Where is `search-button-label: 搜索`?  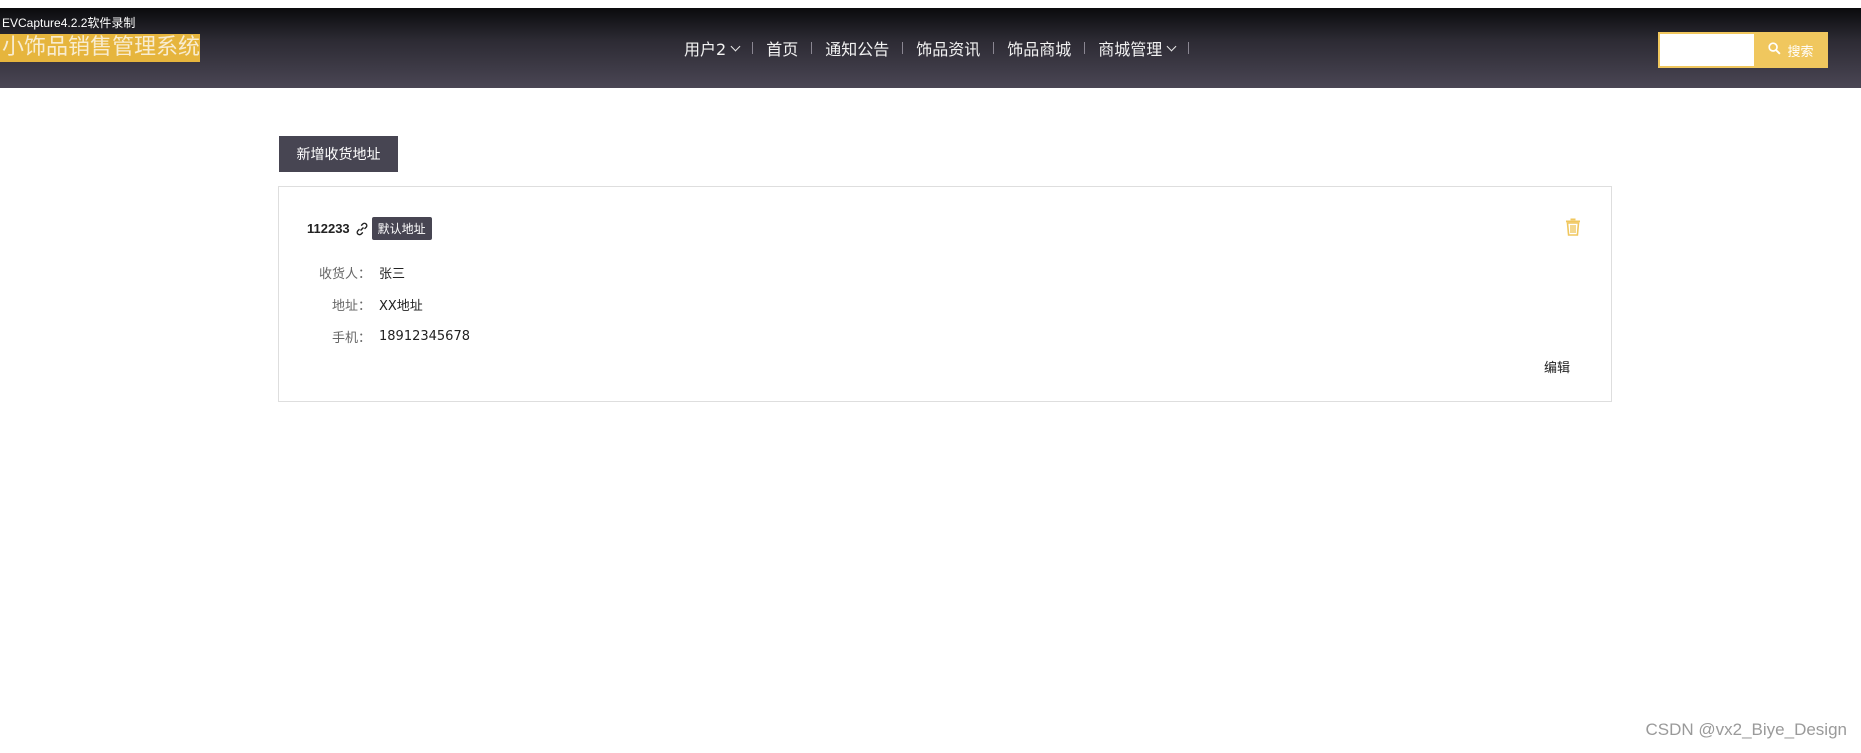 search-button-label: 搜索 is located at coordinates (1800, 52).